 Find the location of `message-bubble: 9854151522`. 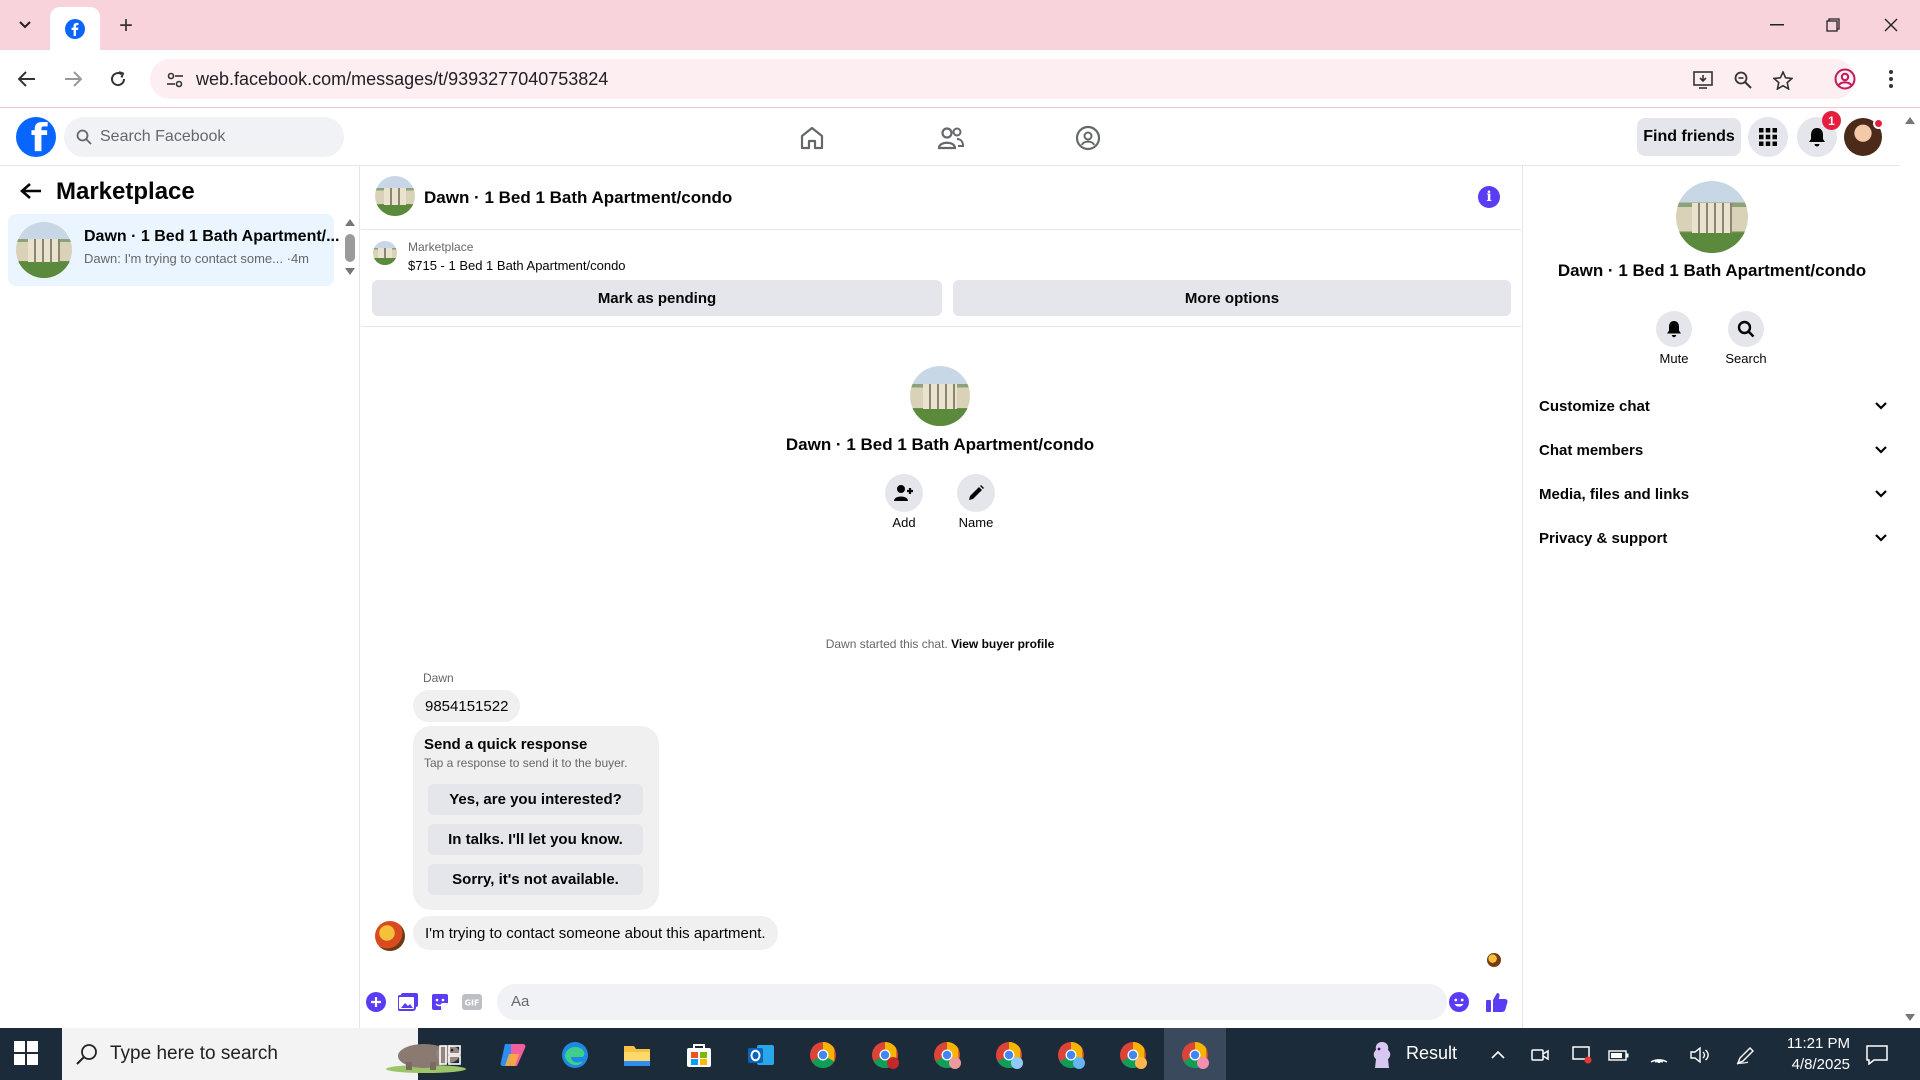

message-bubble: 9854151522 is located at coordinates (467, 706).